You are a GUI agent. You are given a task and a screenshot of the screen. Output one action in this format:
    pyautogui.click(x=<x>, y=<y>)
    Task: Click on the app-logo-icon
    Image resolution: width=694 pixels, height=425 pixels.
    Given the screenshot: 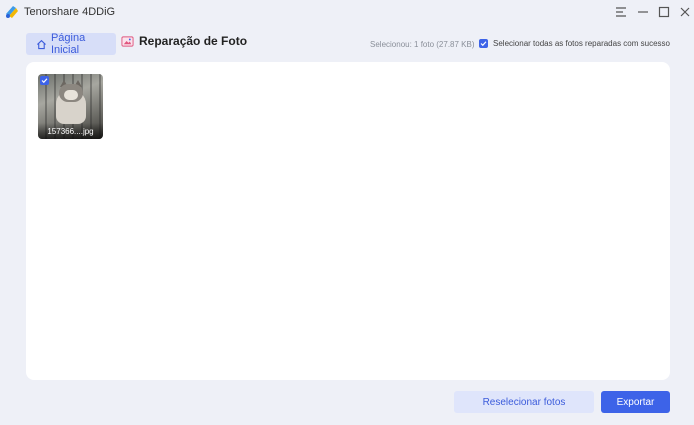 What is the action you would take?
    pyautogui.click(x=12, y=12)
    